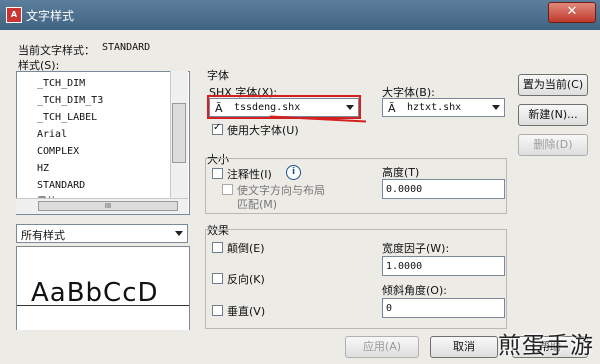 The height and width of the screenshot is (364, 600). I want to click on use-big-font-label: 使用大字体(U), so click(263, 130).